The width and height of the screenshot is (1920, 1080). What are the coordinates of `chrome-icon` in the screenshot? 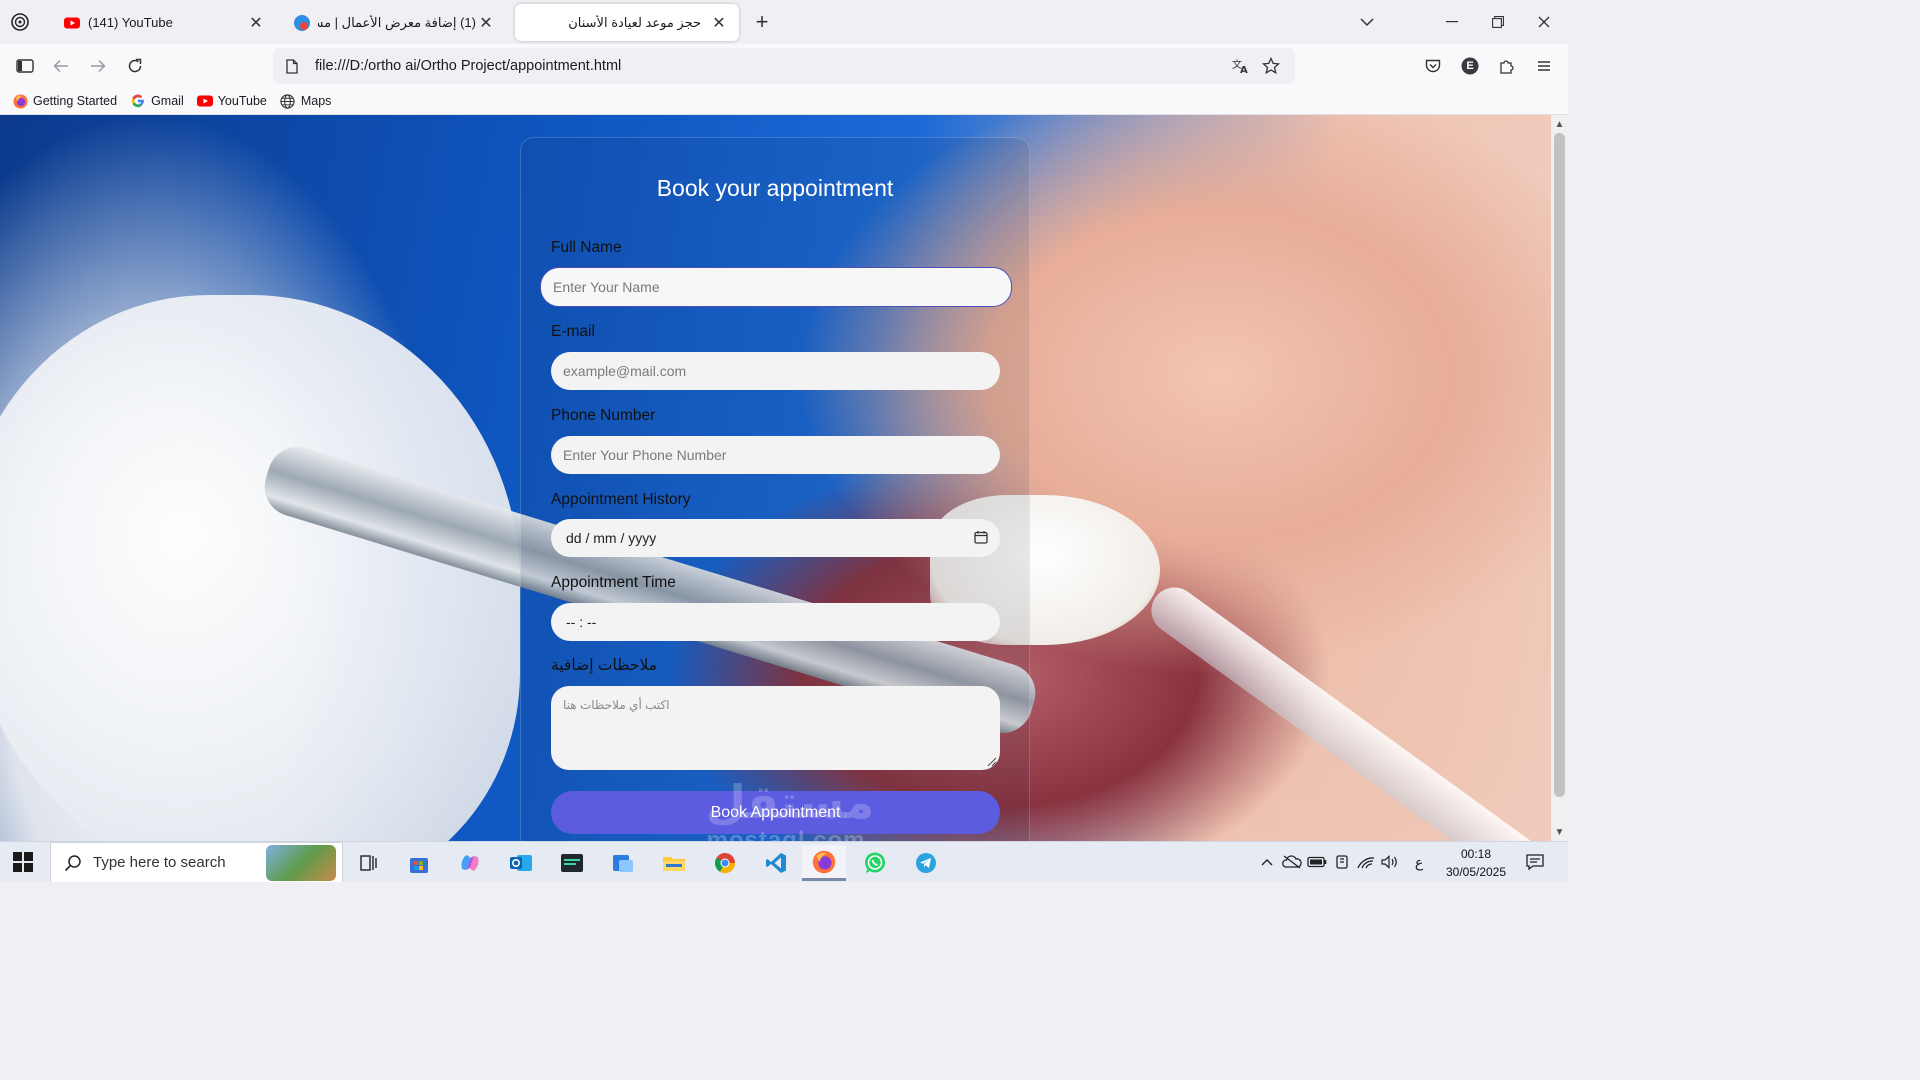 It's located at (725, 863).